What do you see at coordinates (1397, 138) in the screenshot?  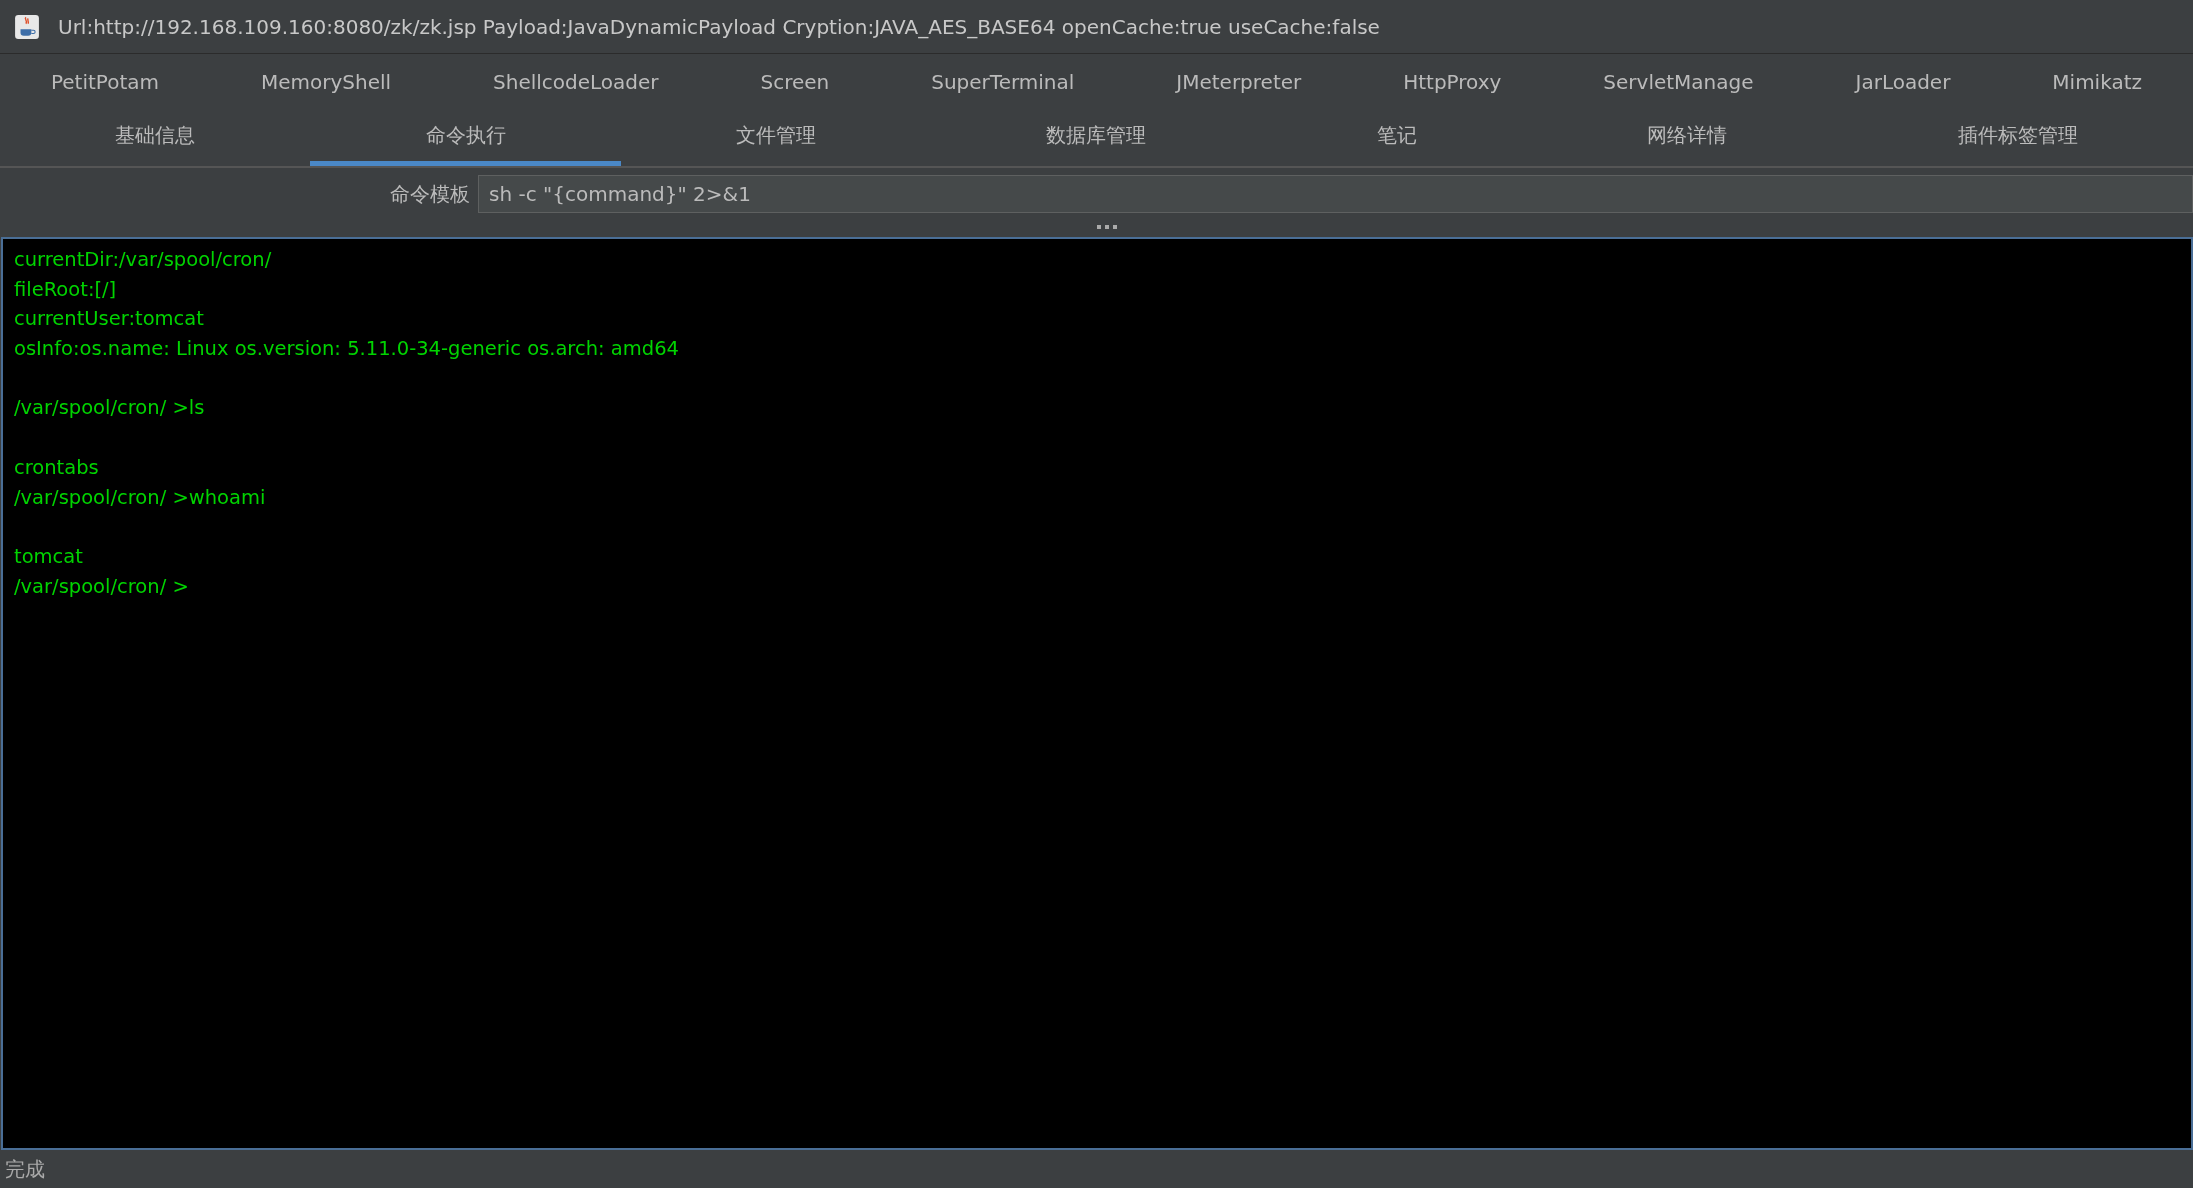 I see `tab: 笔记` at bounding box center [1397, 138].